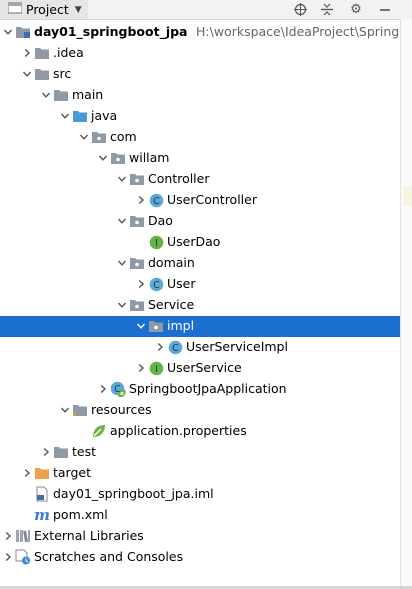 This screenshot has width=412, height=589. What do you see at coordinates (200, 53) in the screenshot?
I see `tree-node: .idea` at bounding box center [200, 53].